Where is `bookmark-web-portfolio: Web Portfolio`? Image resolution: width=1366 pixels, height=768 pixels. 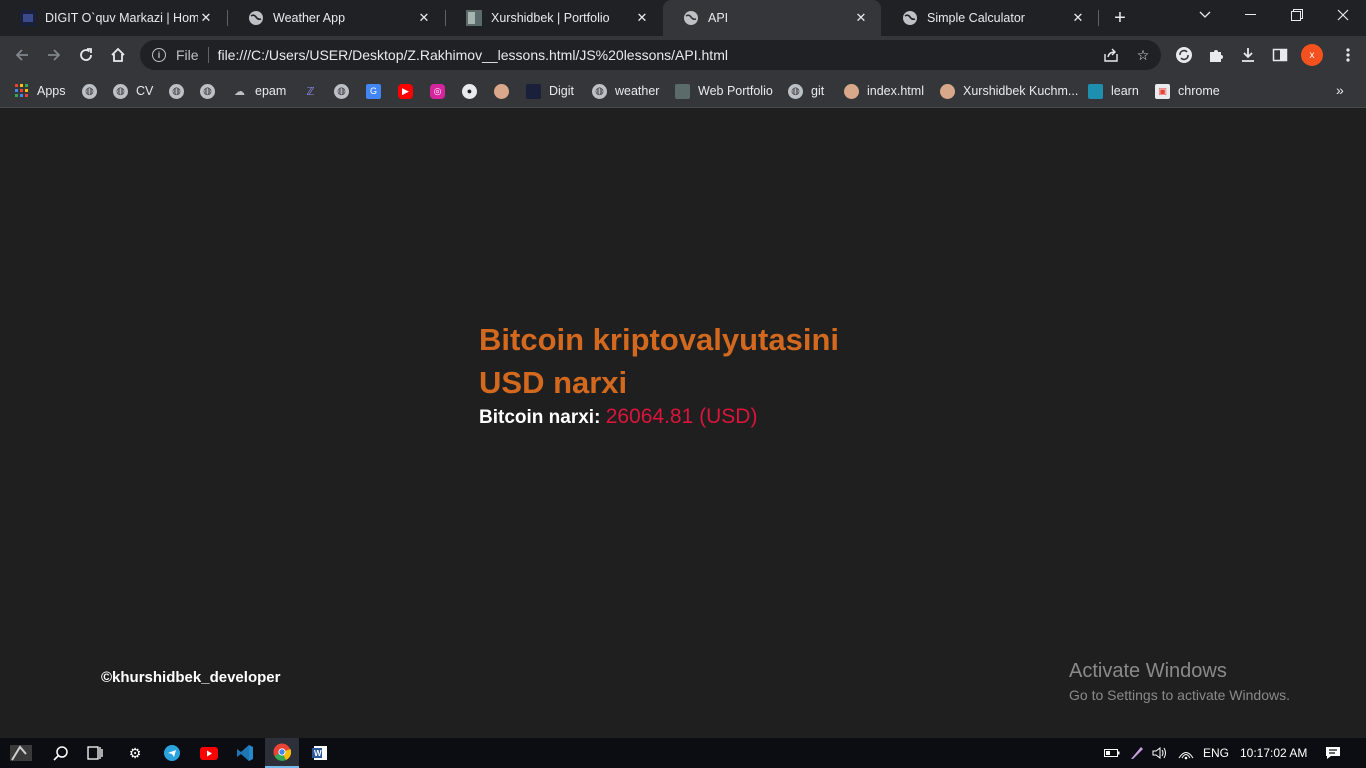 bookmark-web-portfolio: Web Portfolio is located at coordinates (724, 91).